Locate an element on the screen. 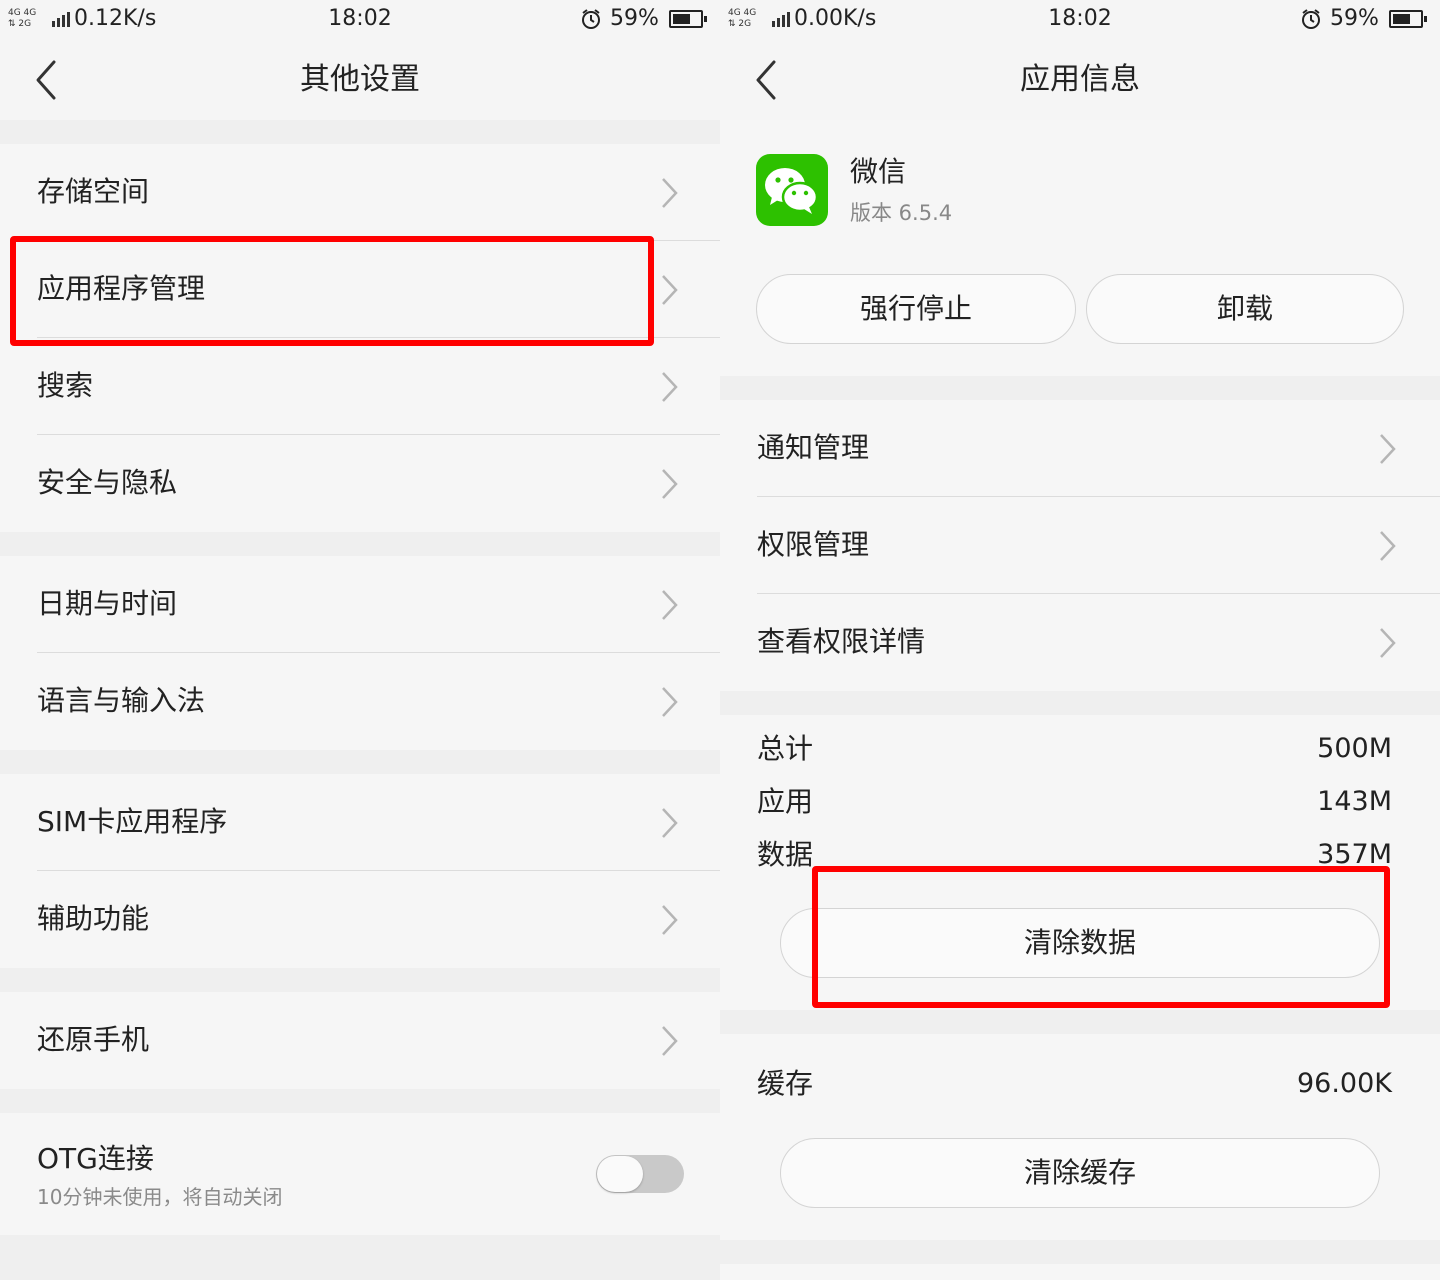 Image resolution: width=1440 pixels, height=1280 pixels. settings-group-4: 还原手机 is located at coordinates (360, 1040).